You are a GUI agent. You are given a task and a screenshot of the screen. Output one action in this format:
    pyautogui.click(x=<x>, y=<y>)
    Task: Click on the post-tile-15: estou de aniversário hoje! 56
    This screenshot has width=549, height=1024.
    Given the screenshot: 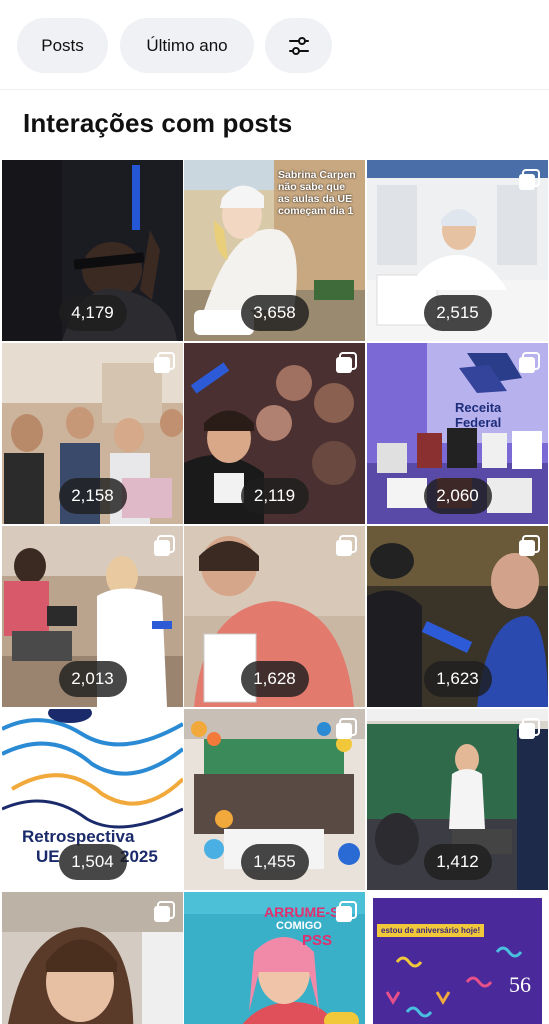 What is the action you would take?
    pyautogui.click(x=457, y=958)
    